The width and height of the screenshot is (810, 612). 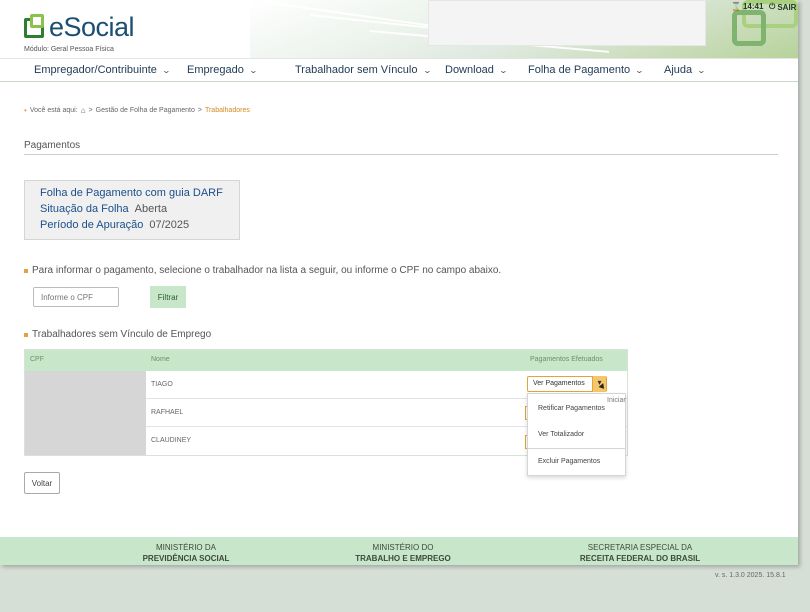 I want to click on footer-line: MINISTÉRIO DA, so click(x=185, y=547).